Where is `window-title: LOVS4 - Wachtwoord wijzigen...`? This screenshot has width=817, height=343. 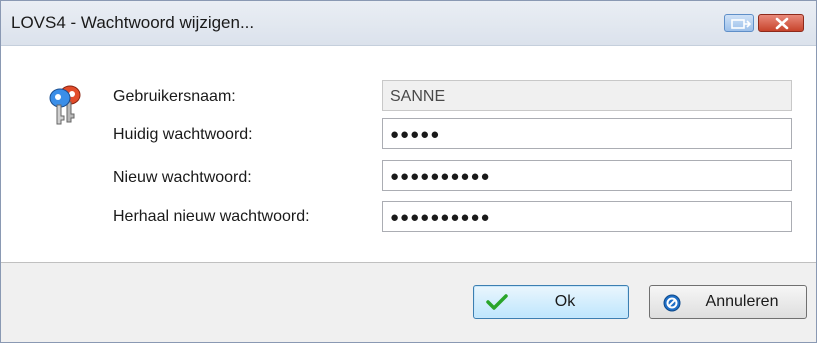 window-title: LOVS4 - Wachtwoord wijzigen... is located at coordinates (133, 22).